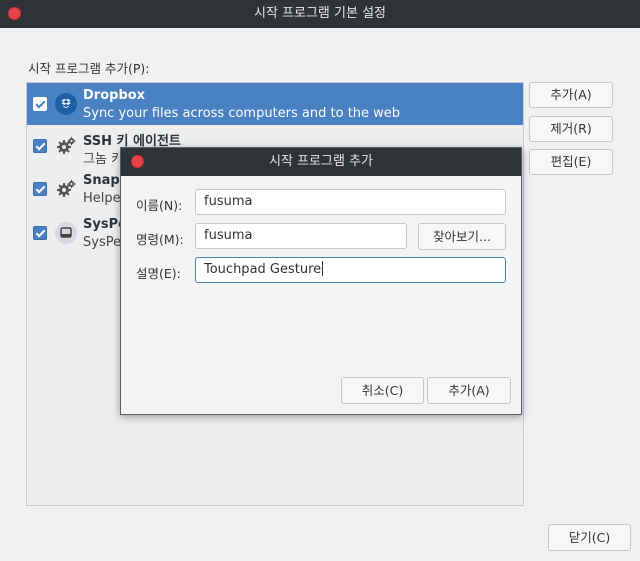  What do you see at coordinates (14, 13) in the screenshot?
I see `window-close-icon` at bounding box center [14, 13].